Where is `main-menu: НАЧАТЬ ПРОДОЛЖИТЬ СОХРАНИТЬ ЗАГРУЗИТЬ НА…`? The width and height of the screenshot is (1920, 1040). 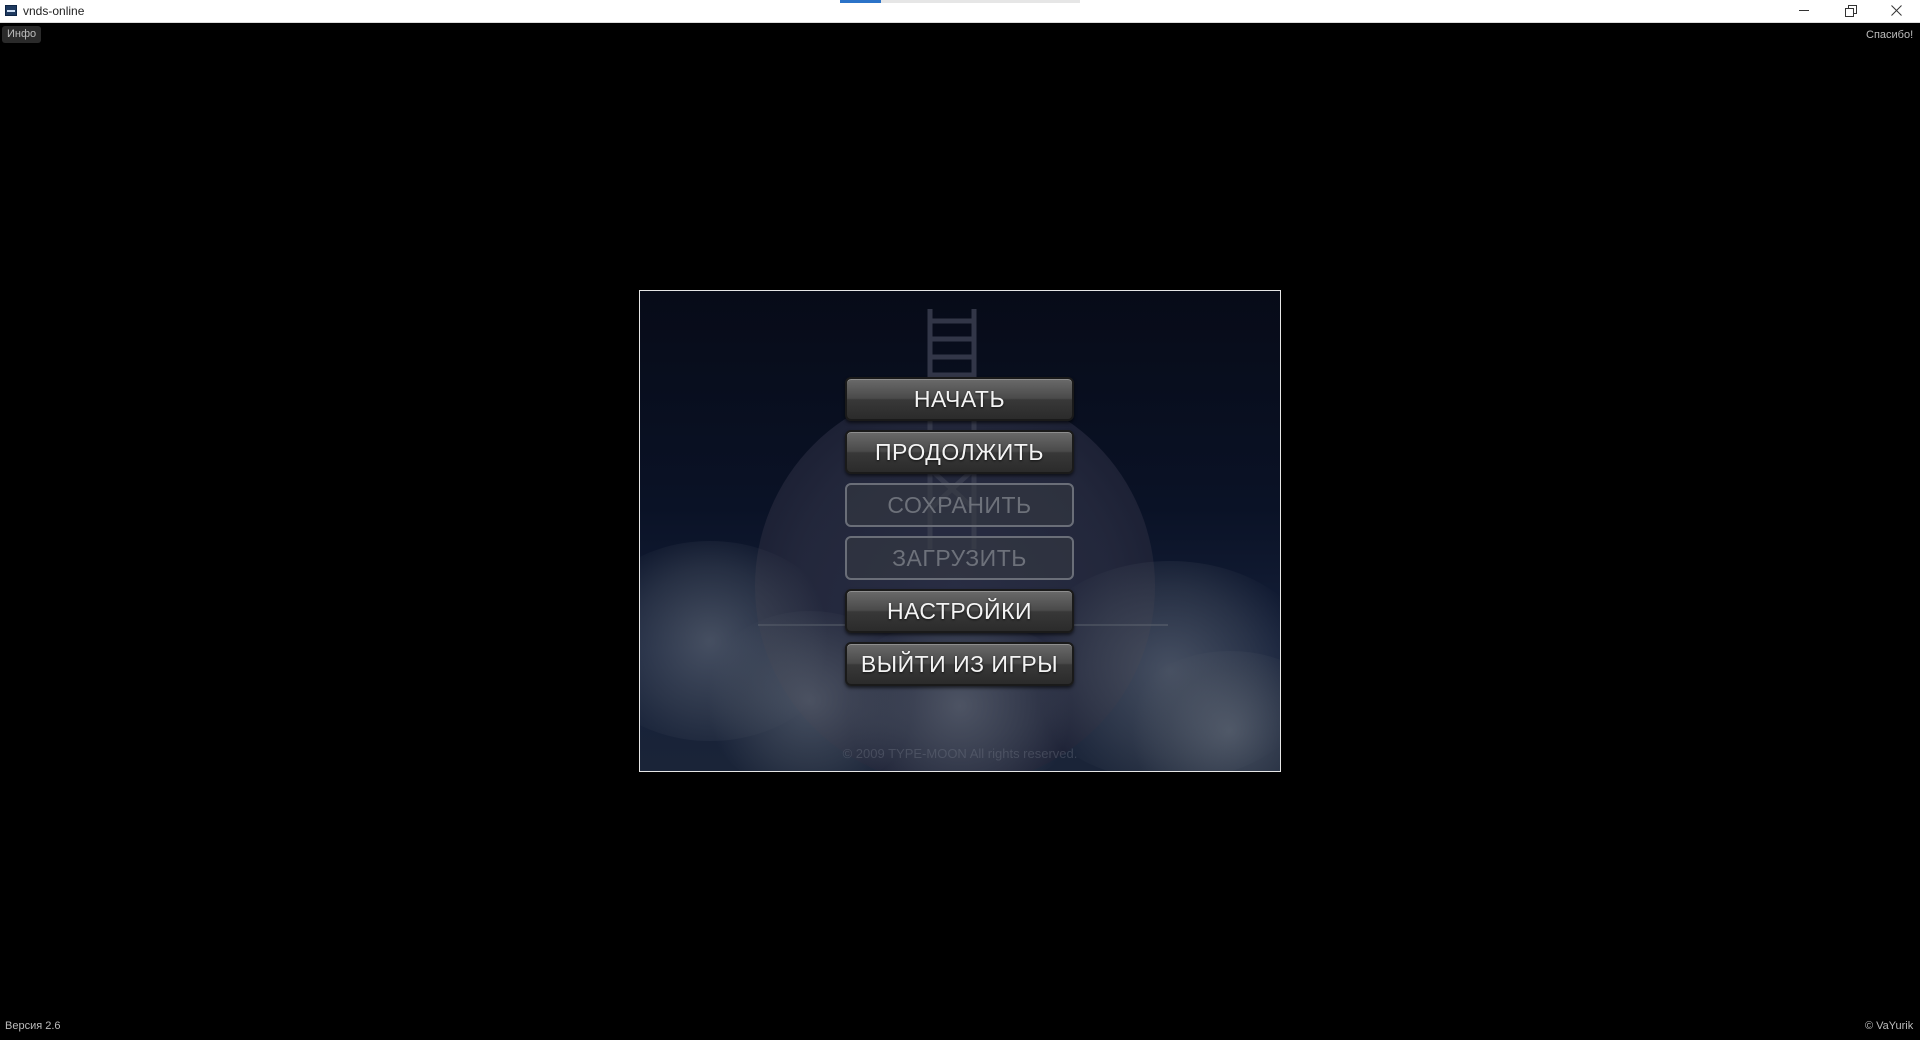
main-menu: НАЧАТЬ ПРОДОЛЖИТЬ СОХРАНИТЬ ЗАГРУЗИТЬ НА… is located at coordinates (960, 536).